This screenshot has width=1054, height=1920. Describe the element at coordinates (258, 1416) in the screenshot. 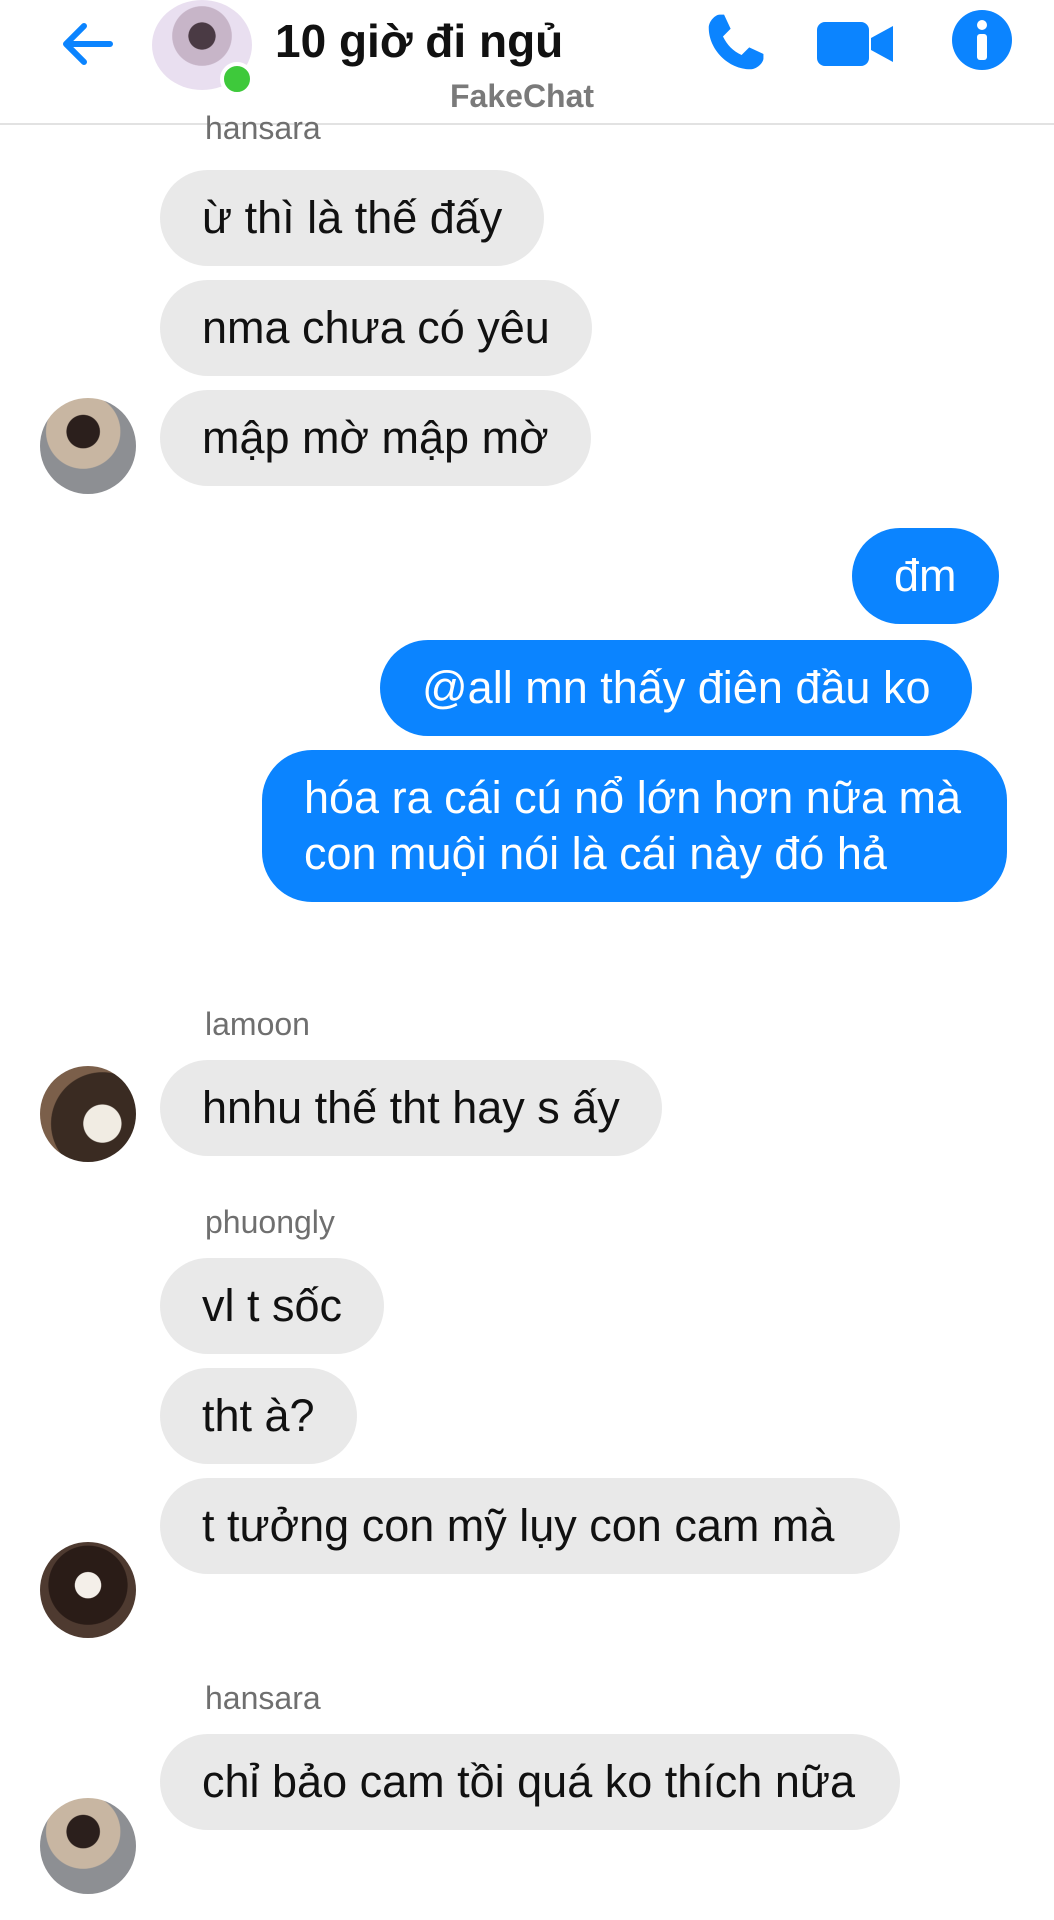

I see `message-bubble: tht à?` at that location.